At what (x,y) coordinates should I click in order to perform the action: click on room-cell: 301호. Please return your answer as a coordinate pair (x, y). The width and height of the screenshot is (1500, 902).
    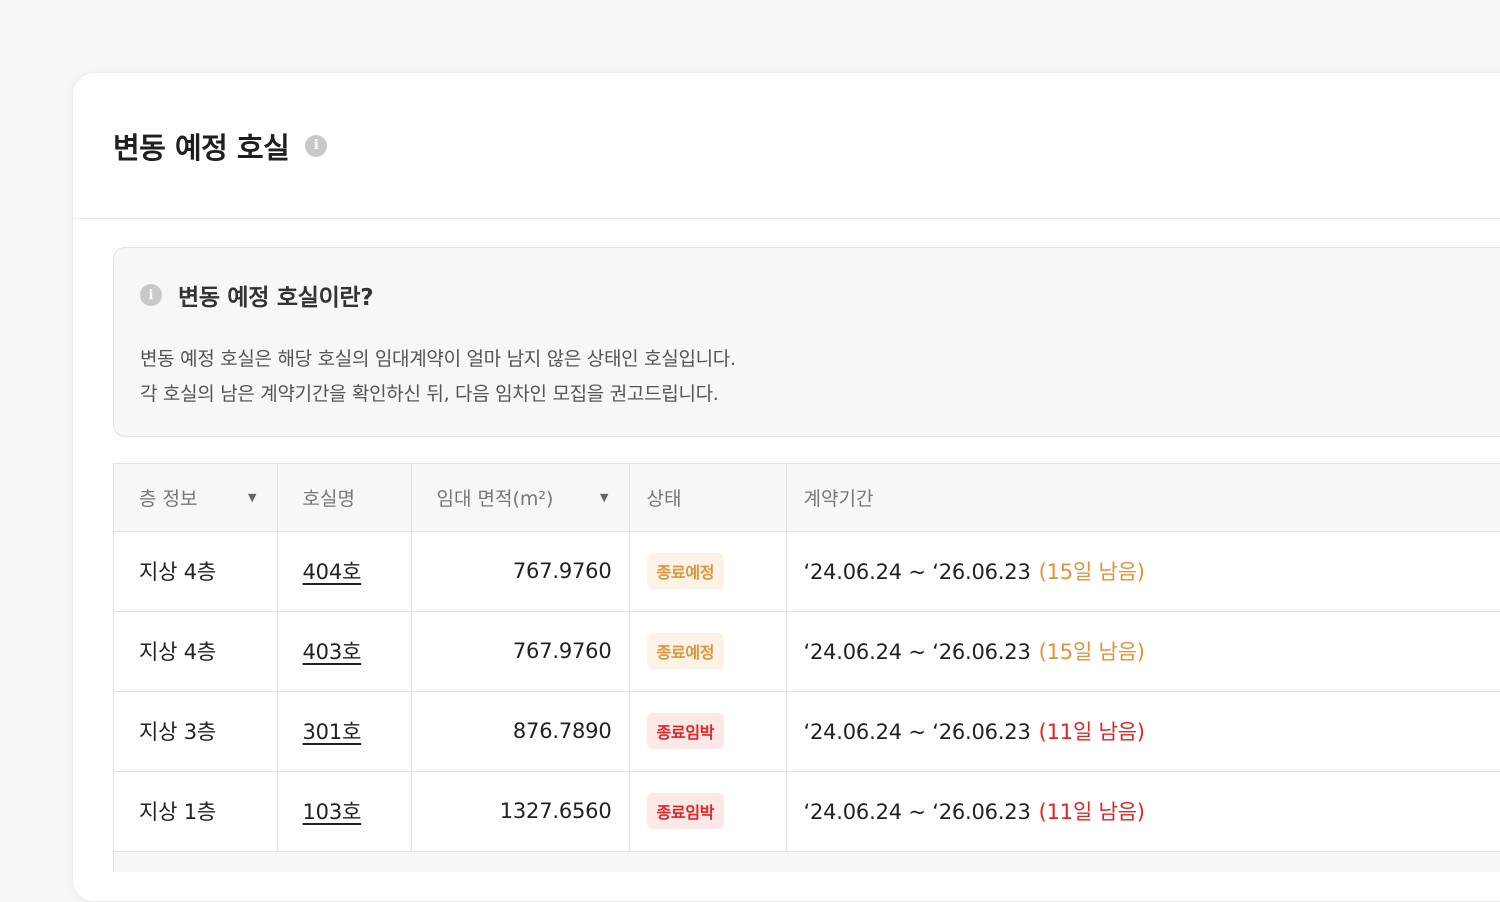
    Looking at the image, I should click on (344, 731).